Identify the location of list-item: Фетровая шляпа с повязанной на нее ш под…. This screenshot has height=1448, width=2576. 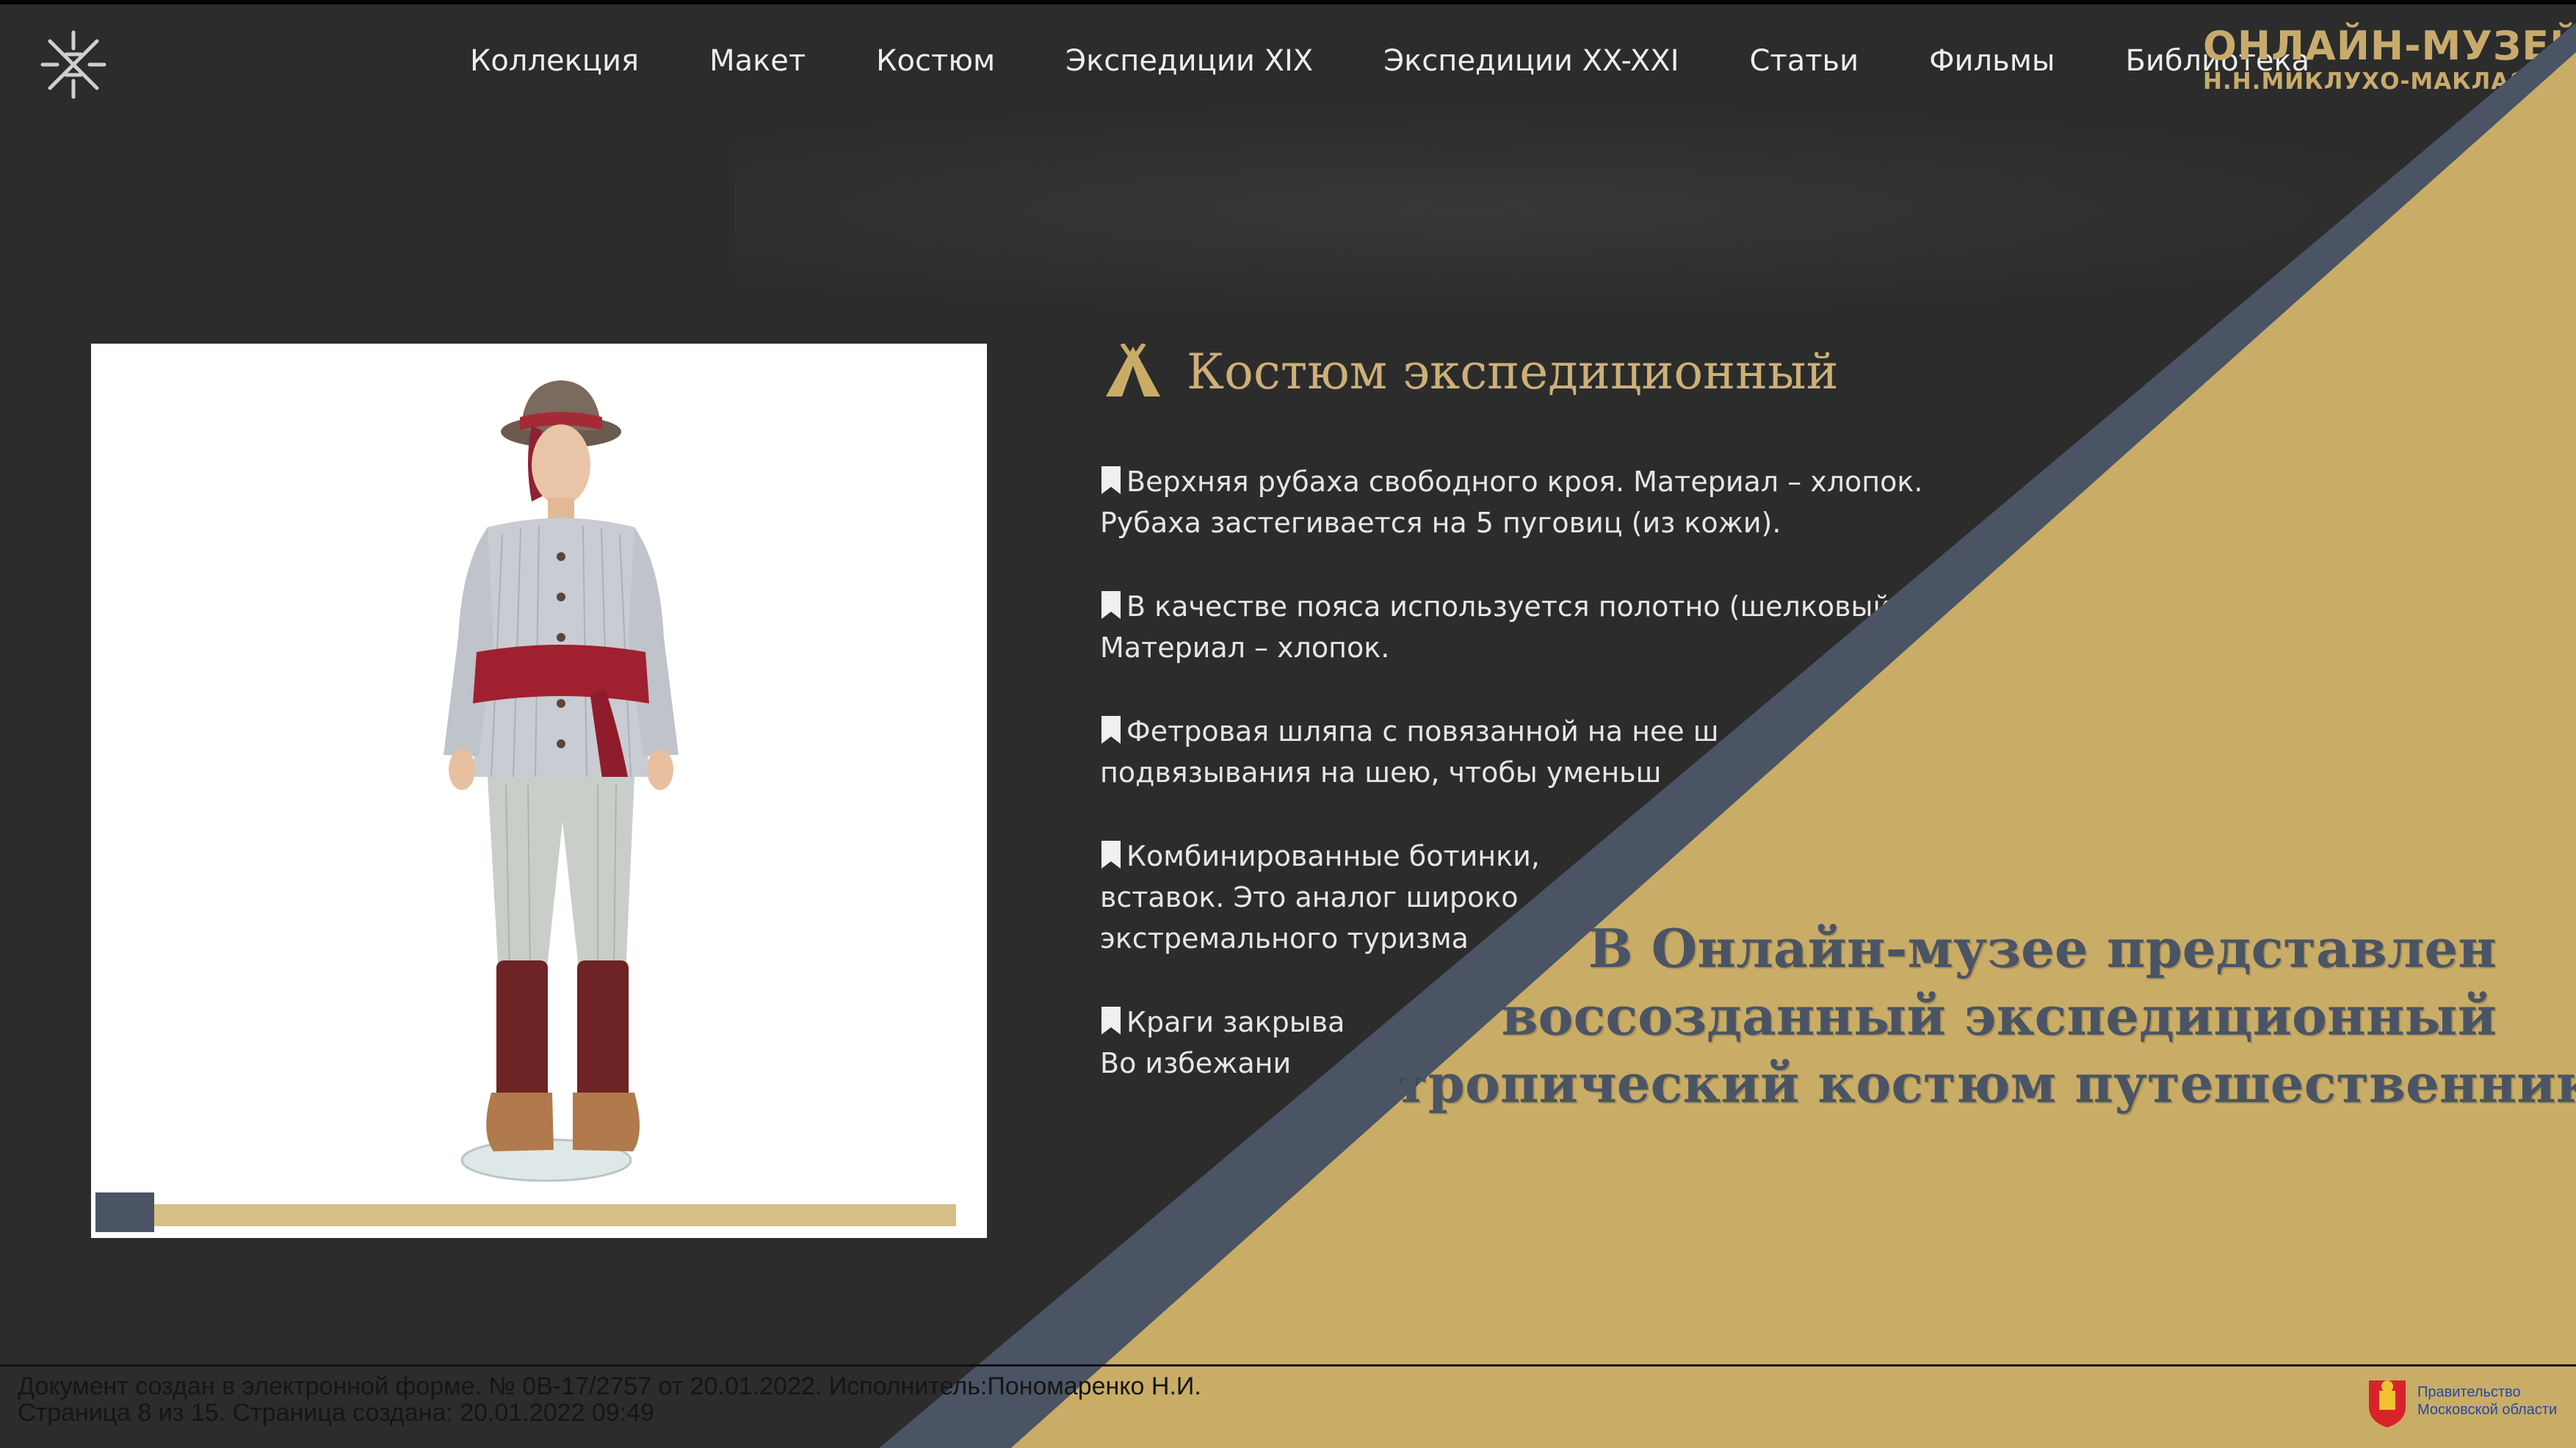
(1540, 752).